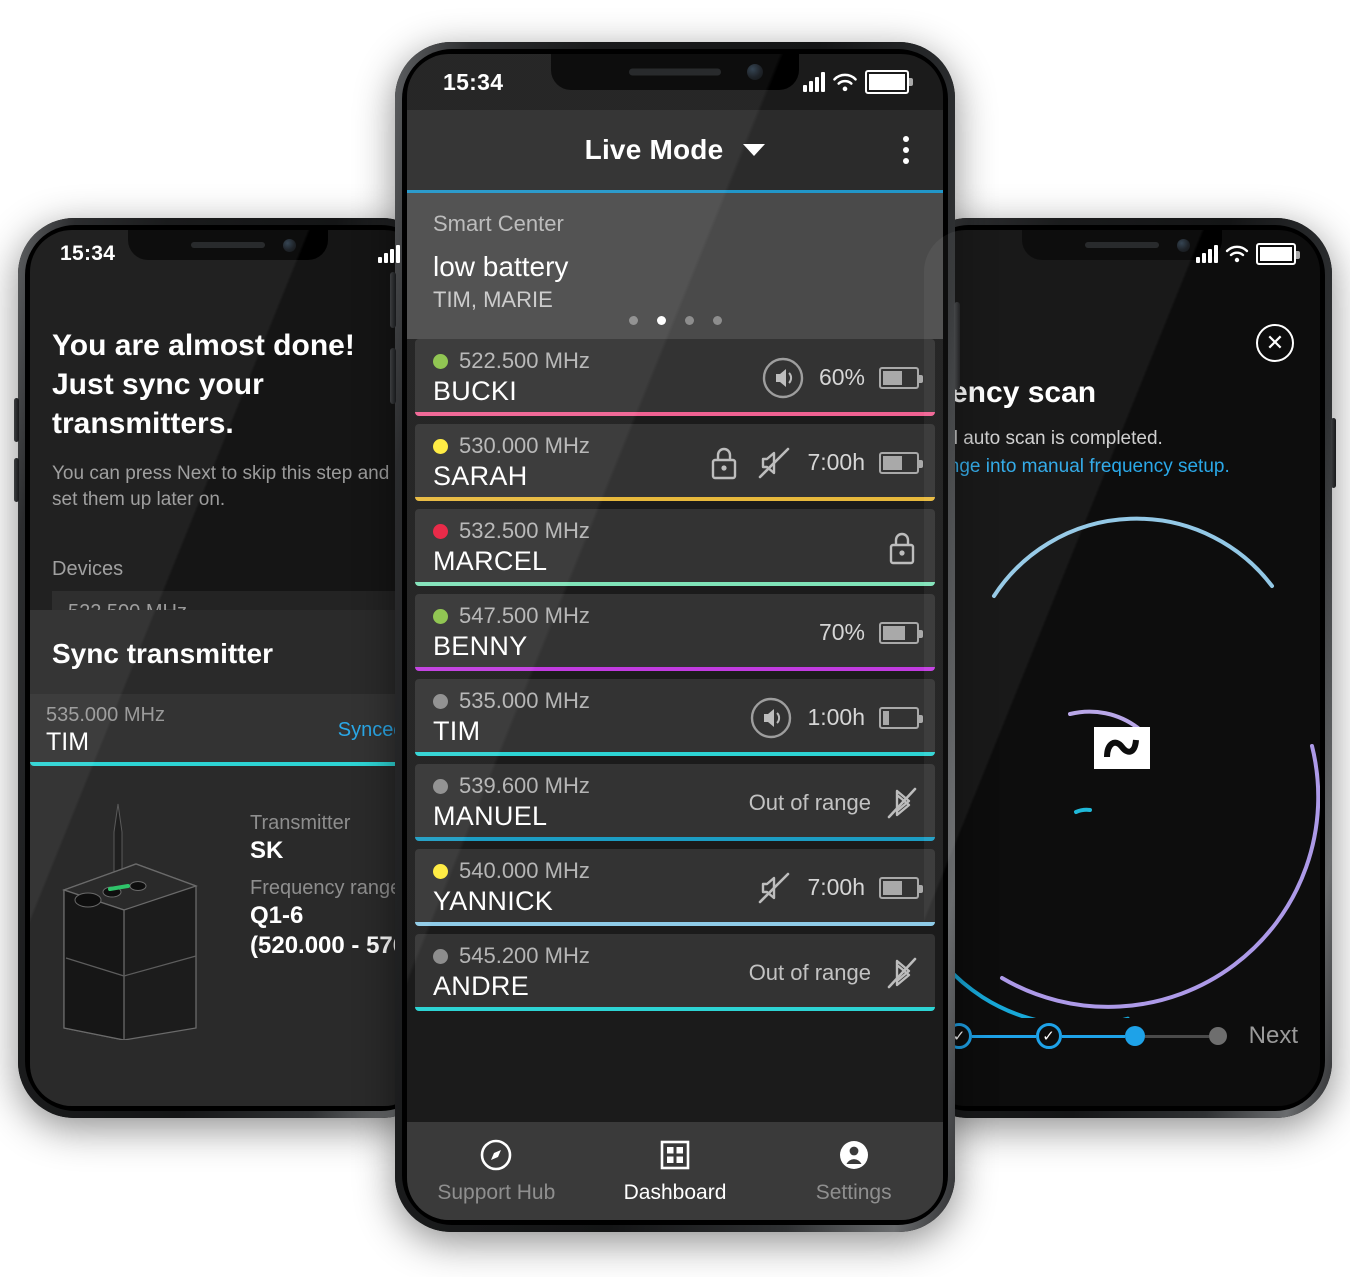 The width and height of the screenshot is (1350, 1277). What do you see at coordinates (228, 730) in the screenshot?
I see `sheet-device-row: 535.000 MHz TIM Synced!` at bounding box center [228, 730].